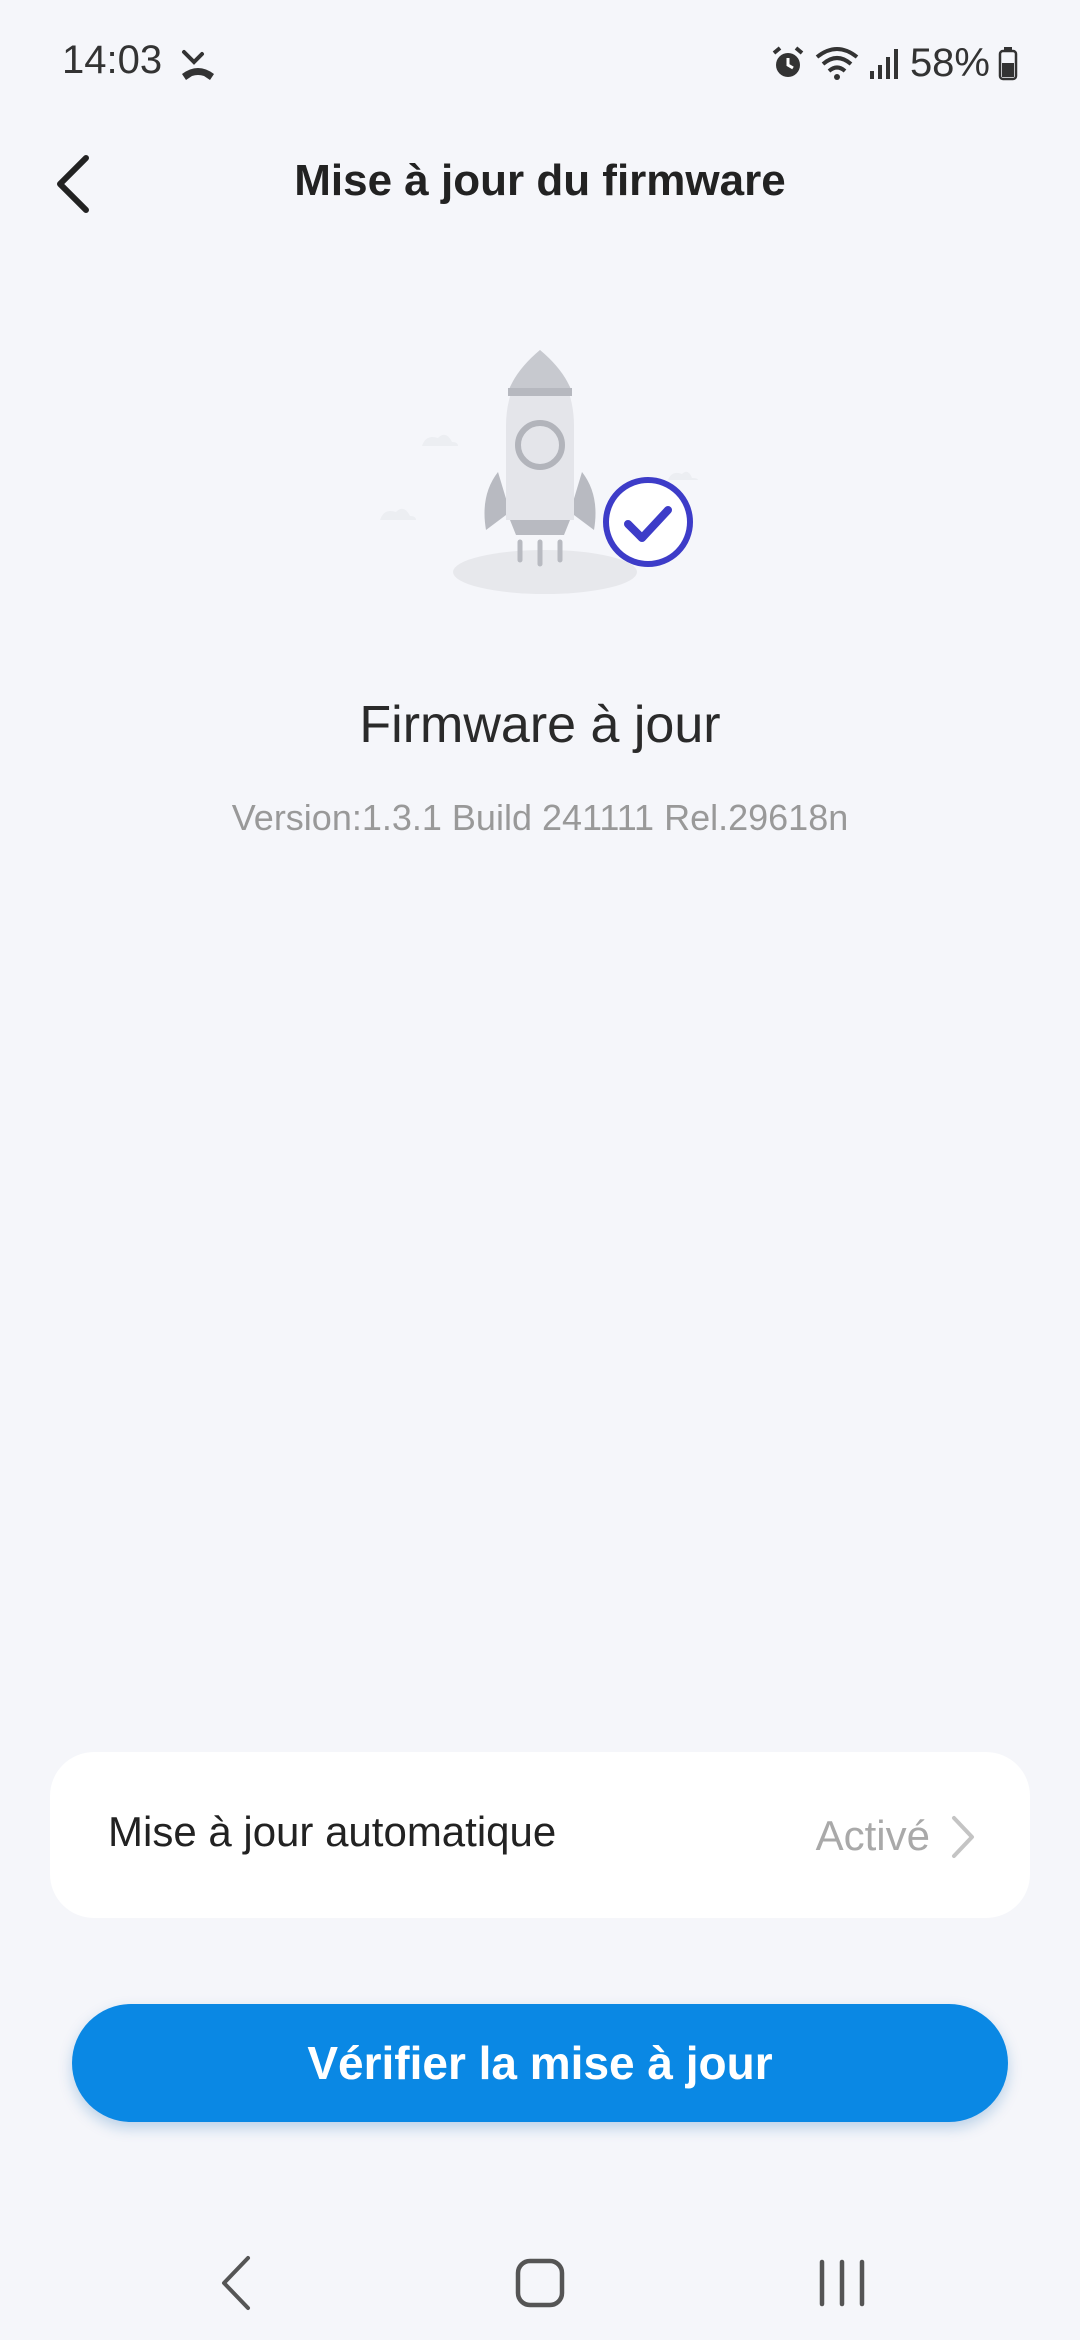  What do you see at coordinates (540, 2063) in the screenshot?
I see `check-update-button: Vérifier la mise à jour` at bounding box center [540, 2063].